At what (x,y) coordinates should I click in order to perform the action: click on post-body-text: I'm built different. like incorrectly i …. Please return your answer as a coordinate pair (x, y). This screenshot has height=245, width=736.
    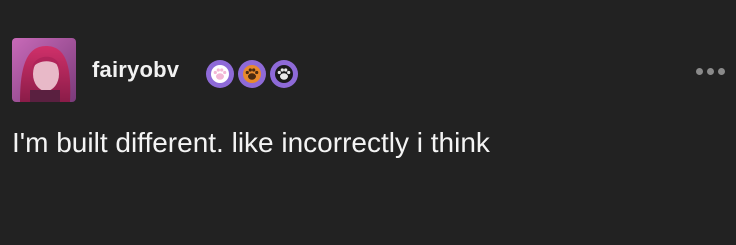
    Looking at the image, I should click on (251, 142).